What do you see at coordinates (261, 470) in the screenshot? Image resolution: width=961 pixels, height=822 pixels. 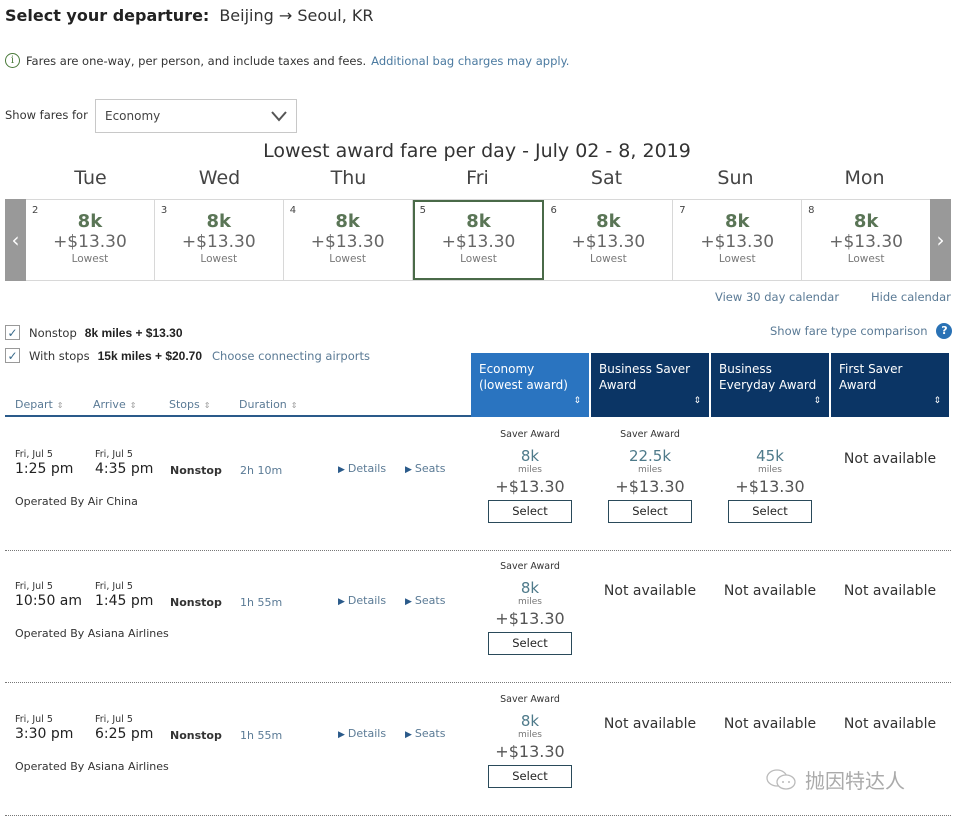 I see `duration: 2h 10m` at bounding box center [261, 470].